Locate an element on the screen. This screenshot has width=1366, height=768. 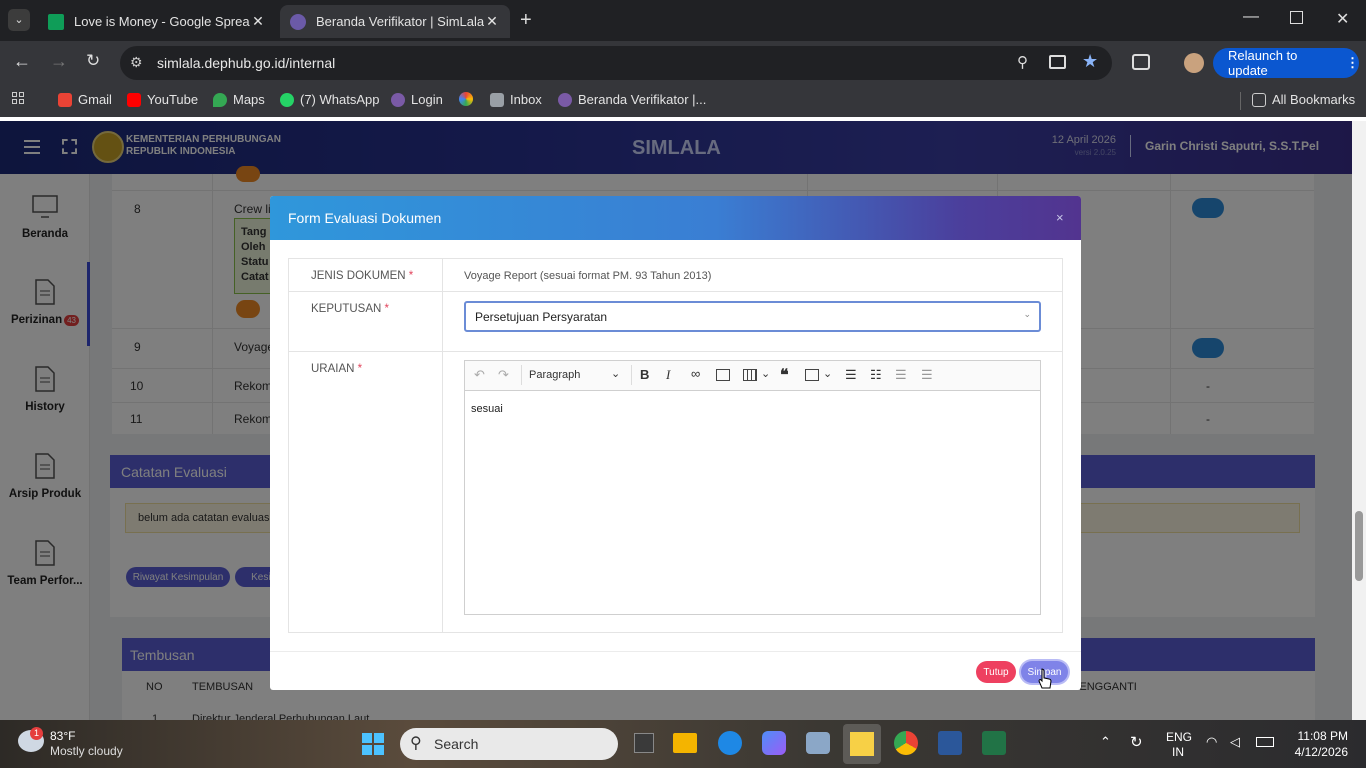
format-dropdown: Paragraph is located at coordinates (554, 375).